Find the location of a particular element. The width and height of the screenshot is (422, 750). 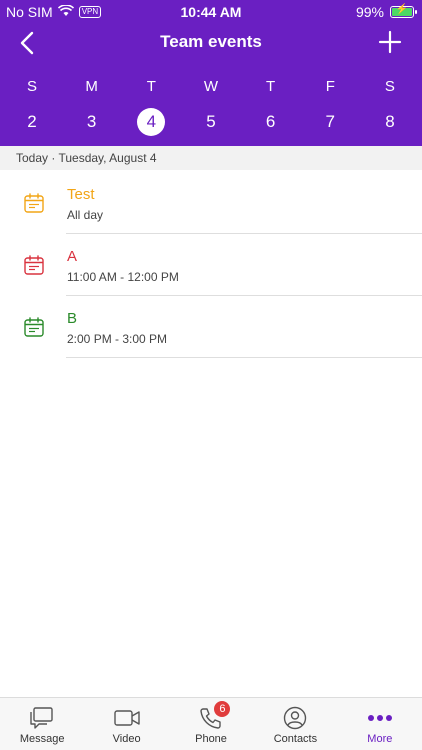

tab-more: More is located at coordinates (380, 724).